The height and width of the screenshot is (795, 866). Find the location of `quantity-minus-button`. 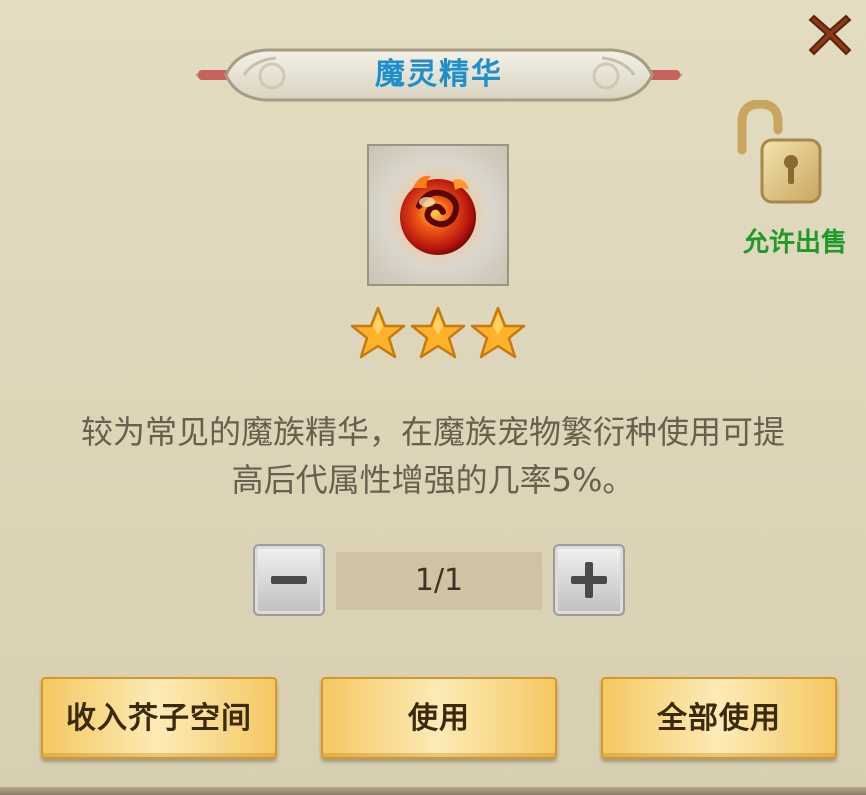

quantity-minus-button is located at coordinates (289, 580).